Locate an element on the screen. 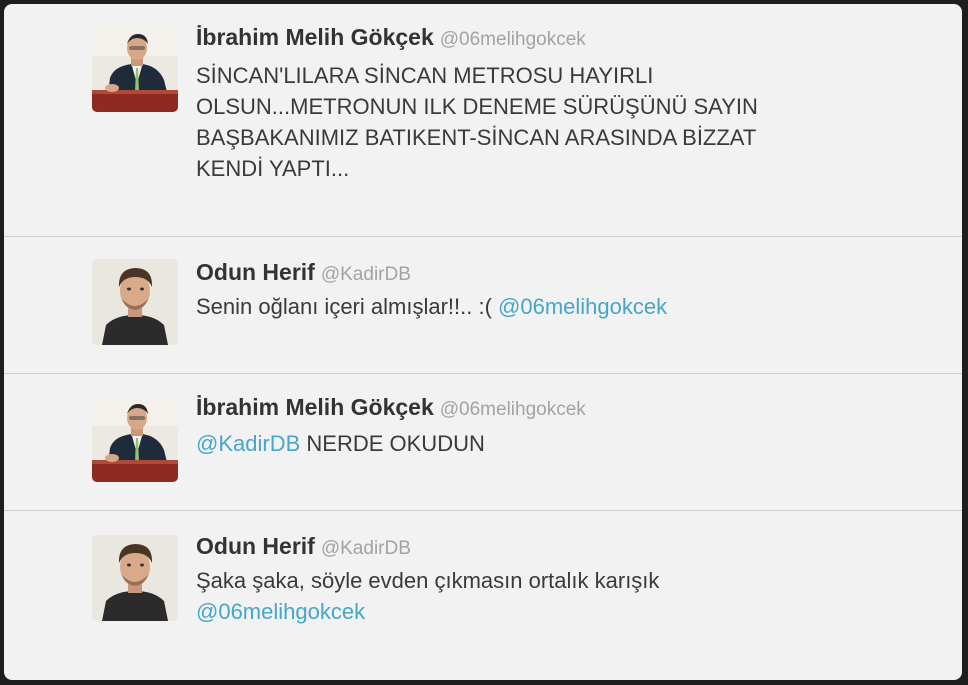 This screenshot has width=968, height=685. tweet-body: Senin oğlanı içeri almışlar!!.. :( is located at coordinates (344, 306).